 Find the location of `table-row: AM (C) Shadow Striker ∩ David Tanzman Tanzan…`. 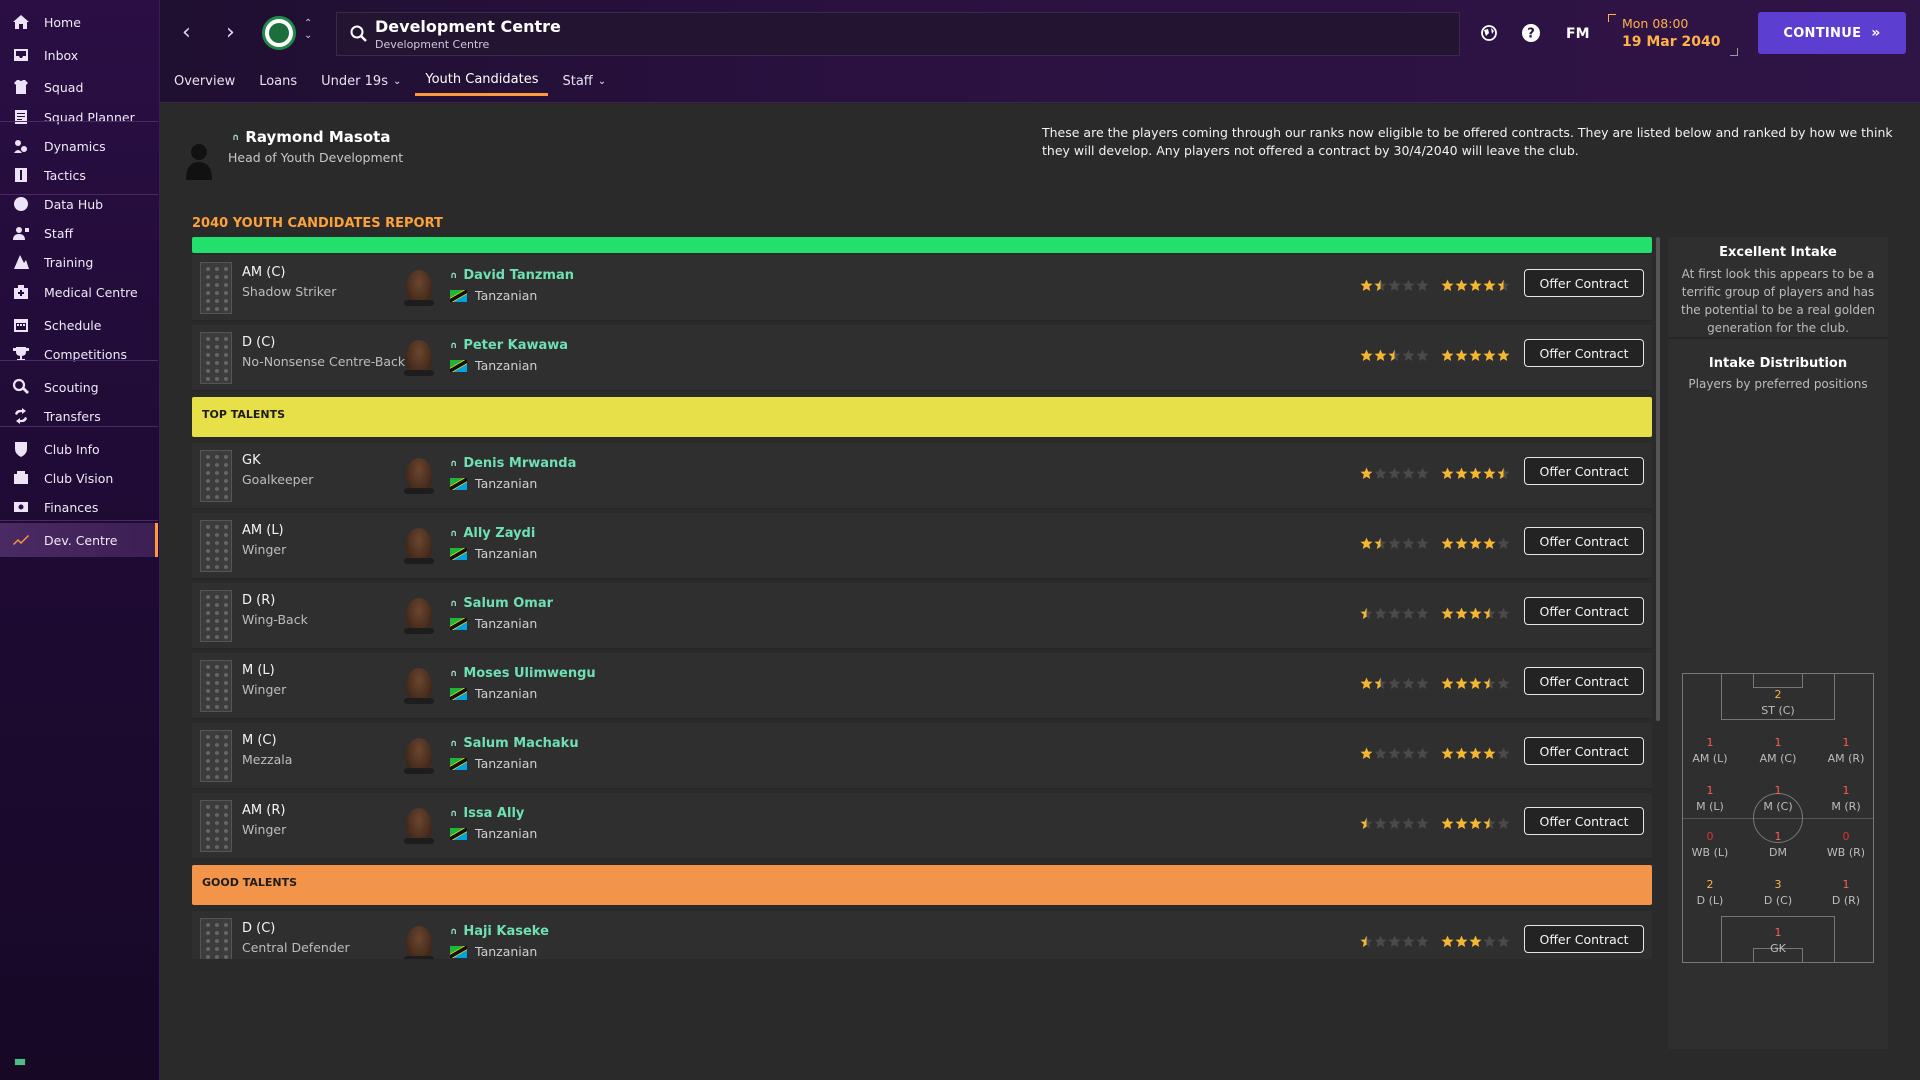

table-row: AM (C) Shadow Striker ∩ David Tanzman Tanzan… is located at coordinates (922, 288).